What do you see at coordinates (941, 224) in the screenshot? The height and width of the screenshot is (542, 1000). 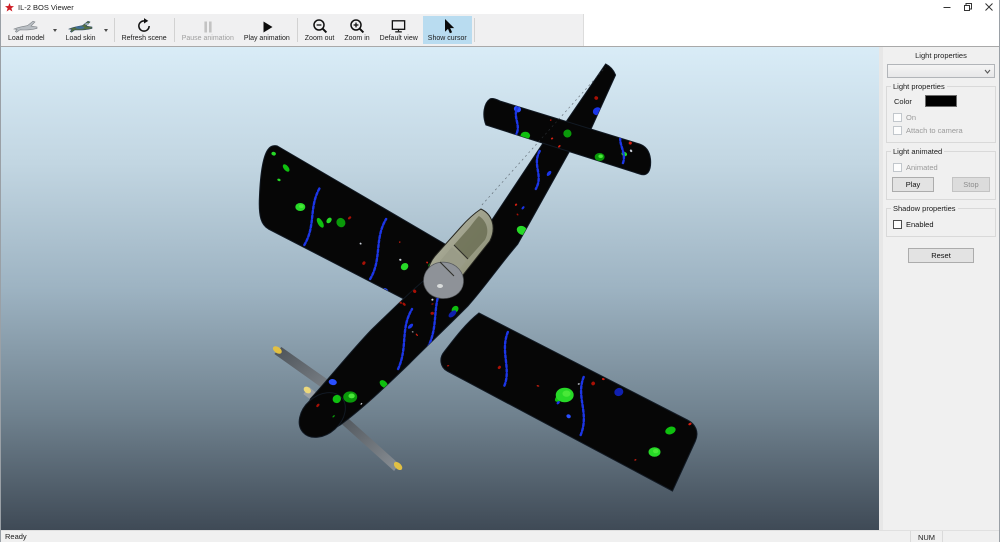 I see `shadow-enabled-checkbox: Enabled` at bounding box center [941, 224].